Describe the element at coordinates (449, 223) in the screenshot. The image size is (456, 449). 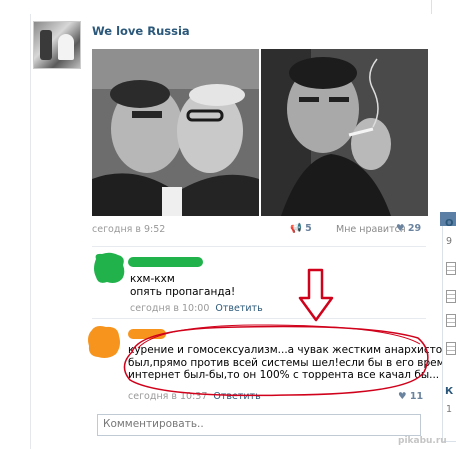
I see `sidebar-heading: О` at that location.